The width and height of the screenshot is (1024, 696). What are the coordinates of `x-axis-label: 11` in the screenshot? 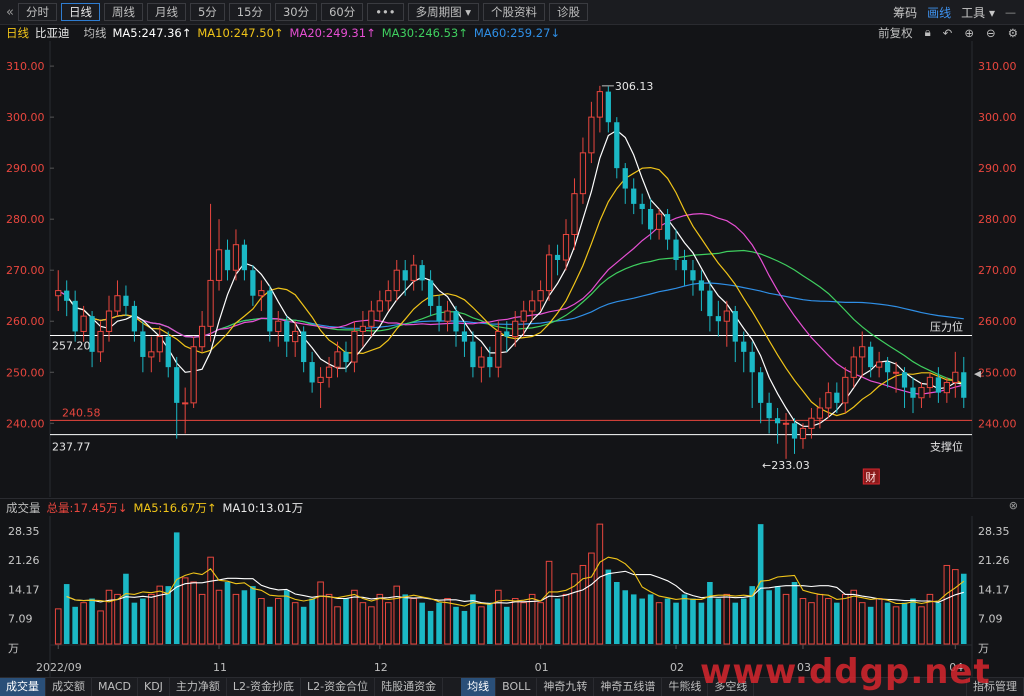 It's located at (220, 667).